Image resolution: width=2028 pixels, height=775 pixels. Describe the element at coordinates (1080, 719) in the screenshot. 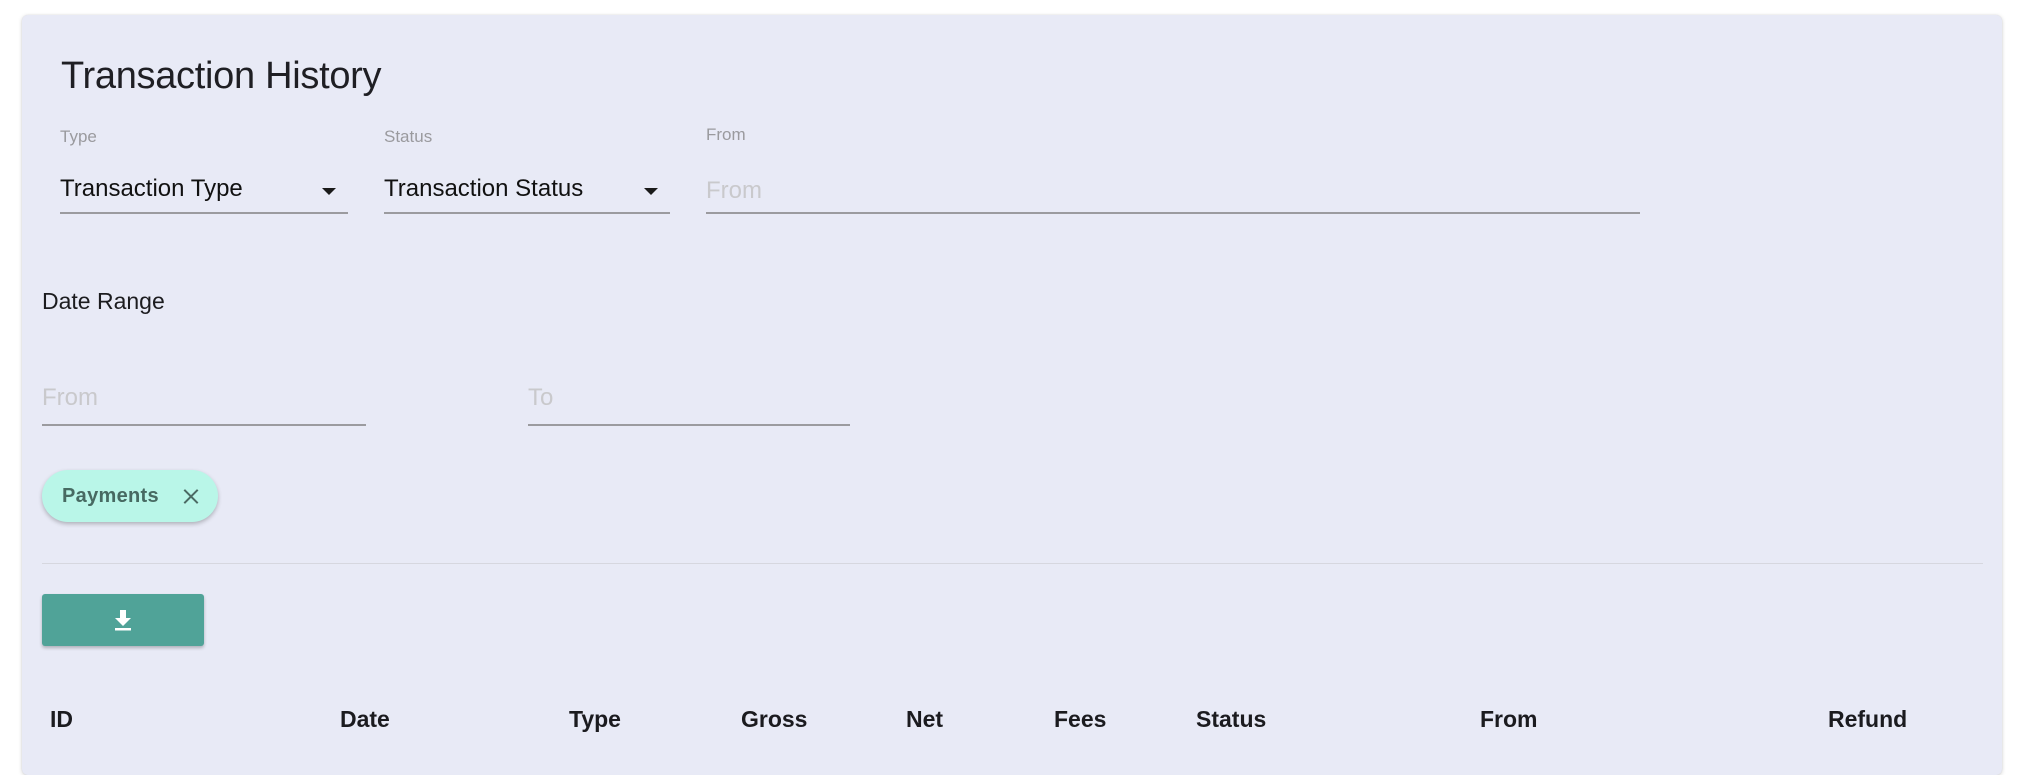

I see `column-header-fees: Fees` at that location.